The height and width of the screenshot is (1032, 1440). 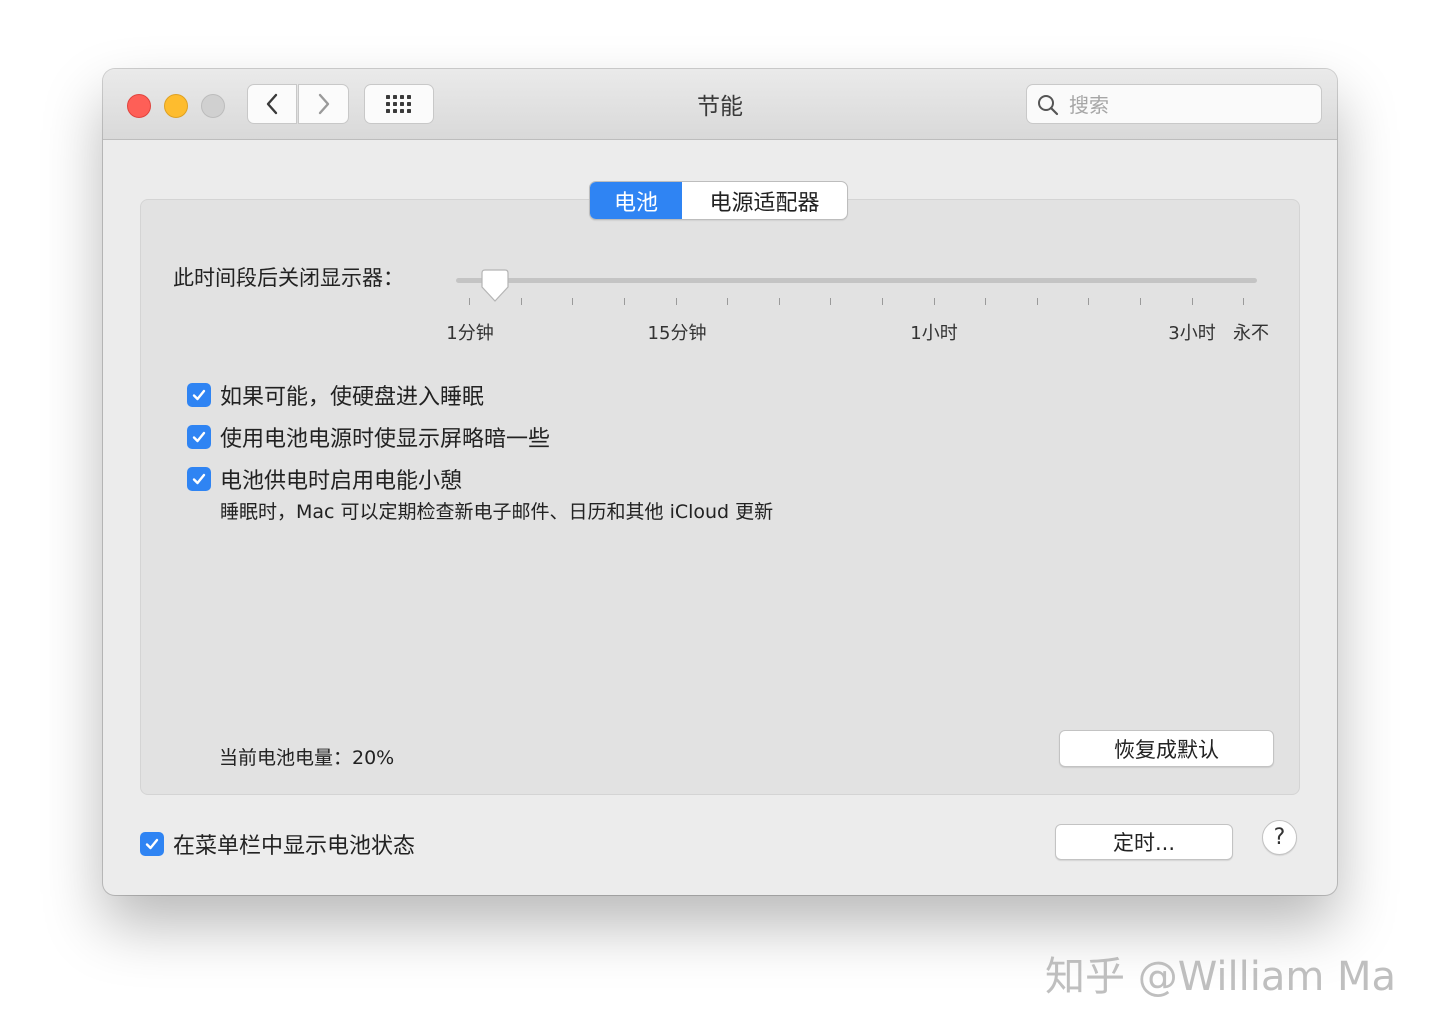 I want to click on tick-label-15-minutes: 15分钟, so click(x=677, y=333).